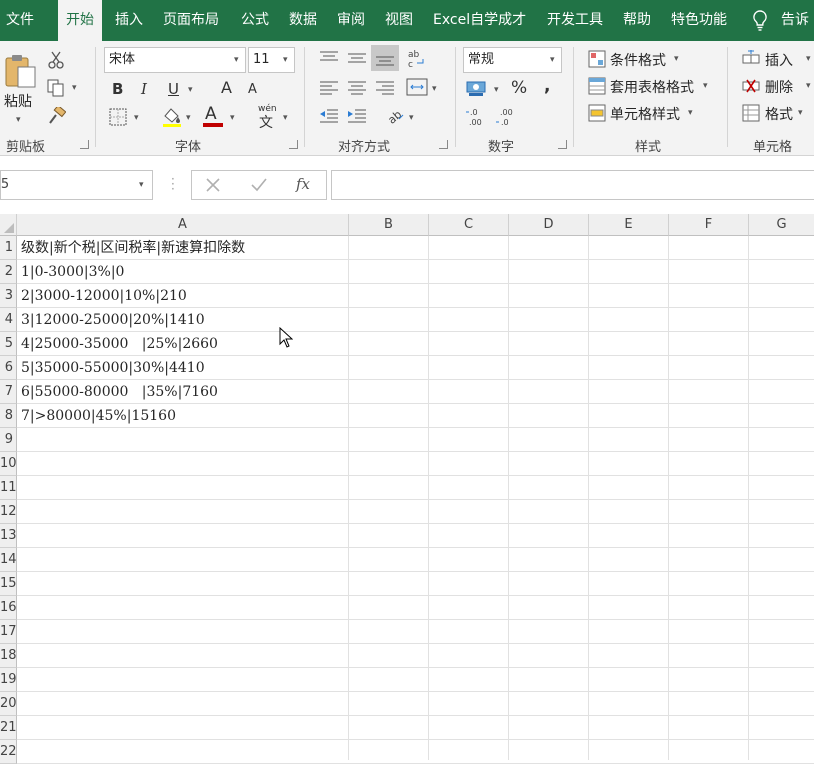 This screenshot has height=764, width=814. What do you see at coordinates (129, 20) in the screenshot?
I see `menu-insert: 插入` at bounding box center [129, 20].